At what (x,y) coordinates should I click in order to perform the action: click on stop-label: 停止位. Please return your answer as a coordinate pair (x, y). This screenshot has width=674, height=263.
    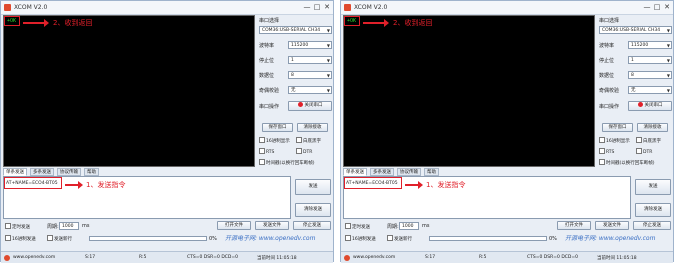
    Looking at the image, I should click on (607, 61).